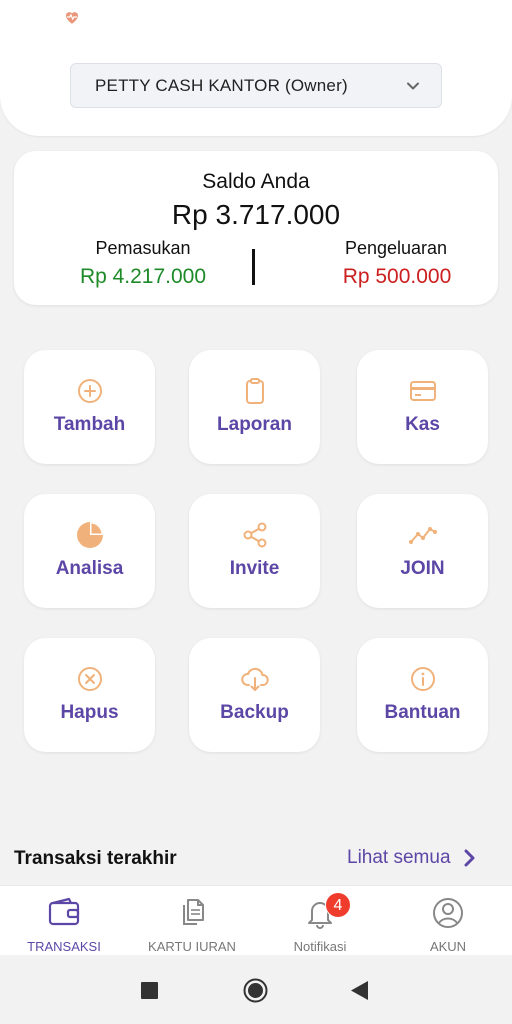 This screenshot has height=1024, width=512. Describe the element at coordinates (448, 913) in the screenshot. I see `user-circle-icon` at that location.